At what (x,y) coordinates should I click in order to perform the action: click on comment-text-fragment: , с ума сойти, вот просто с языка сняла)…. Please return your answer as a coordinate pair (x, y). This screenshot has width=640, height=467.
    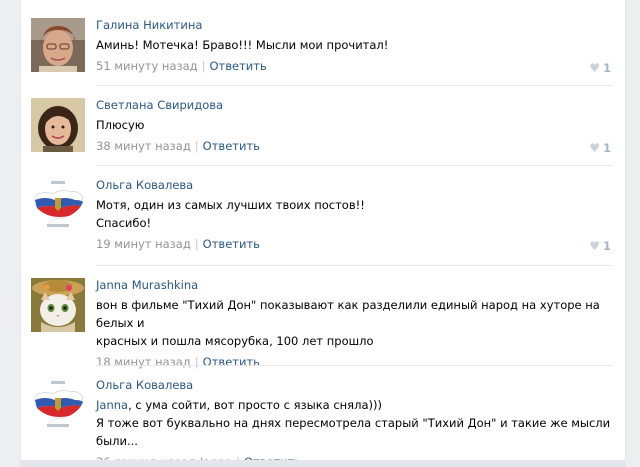
    Looking at the image, I should click on (255, 405).